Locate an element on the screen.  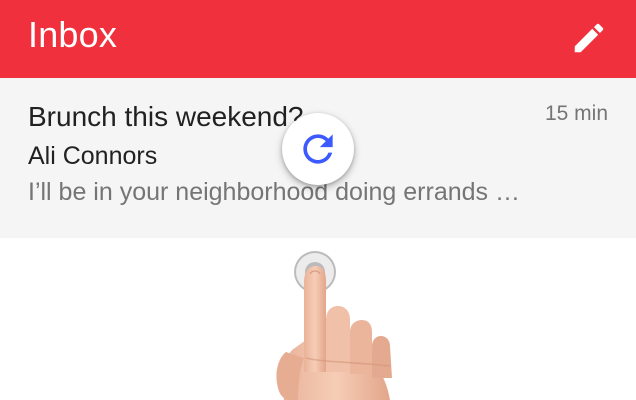
email-sender: Ali Connors is located at coordinates (93, 156).